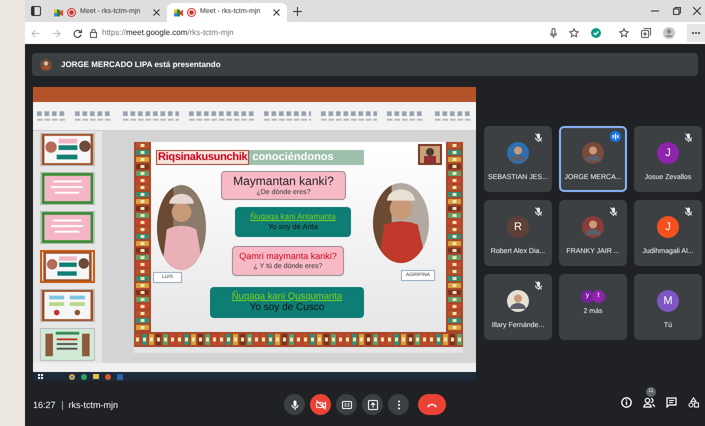 This screenshot has height=426, width=705. Describe the element at coordinates (668, 301) in the screenshot. I see `avatar-initial: M` at that location.